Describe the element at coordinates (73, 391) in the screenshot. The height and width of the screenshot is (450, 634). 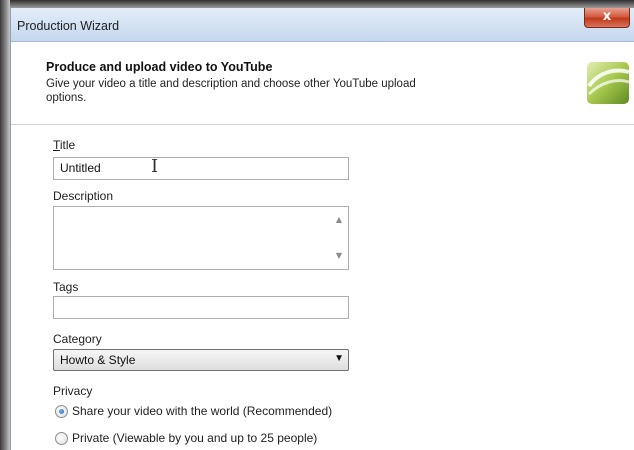
I see `privacy-label: Privacy` at that location.